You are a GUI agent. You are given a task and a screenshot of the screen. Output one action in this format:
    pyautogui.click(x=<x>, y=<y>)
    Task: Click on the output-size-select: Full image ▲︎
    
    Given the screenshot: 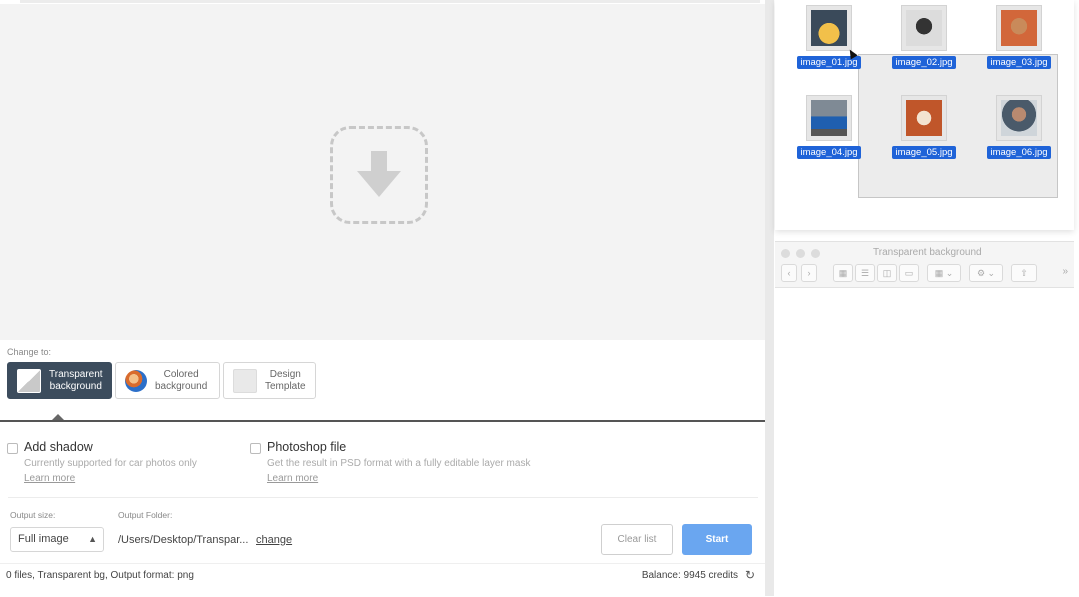 What is the action you would take?
    pyautogui.click(x=57, y=539)
    